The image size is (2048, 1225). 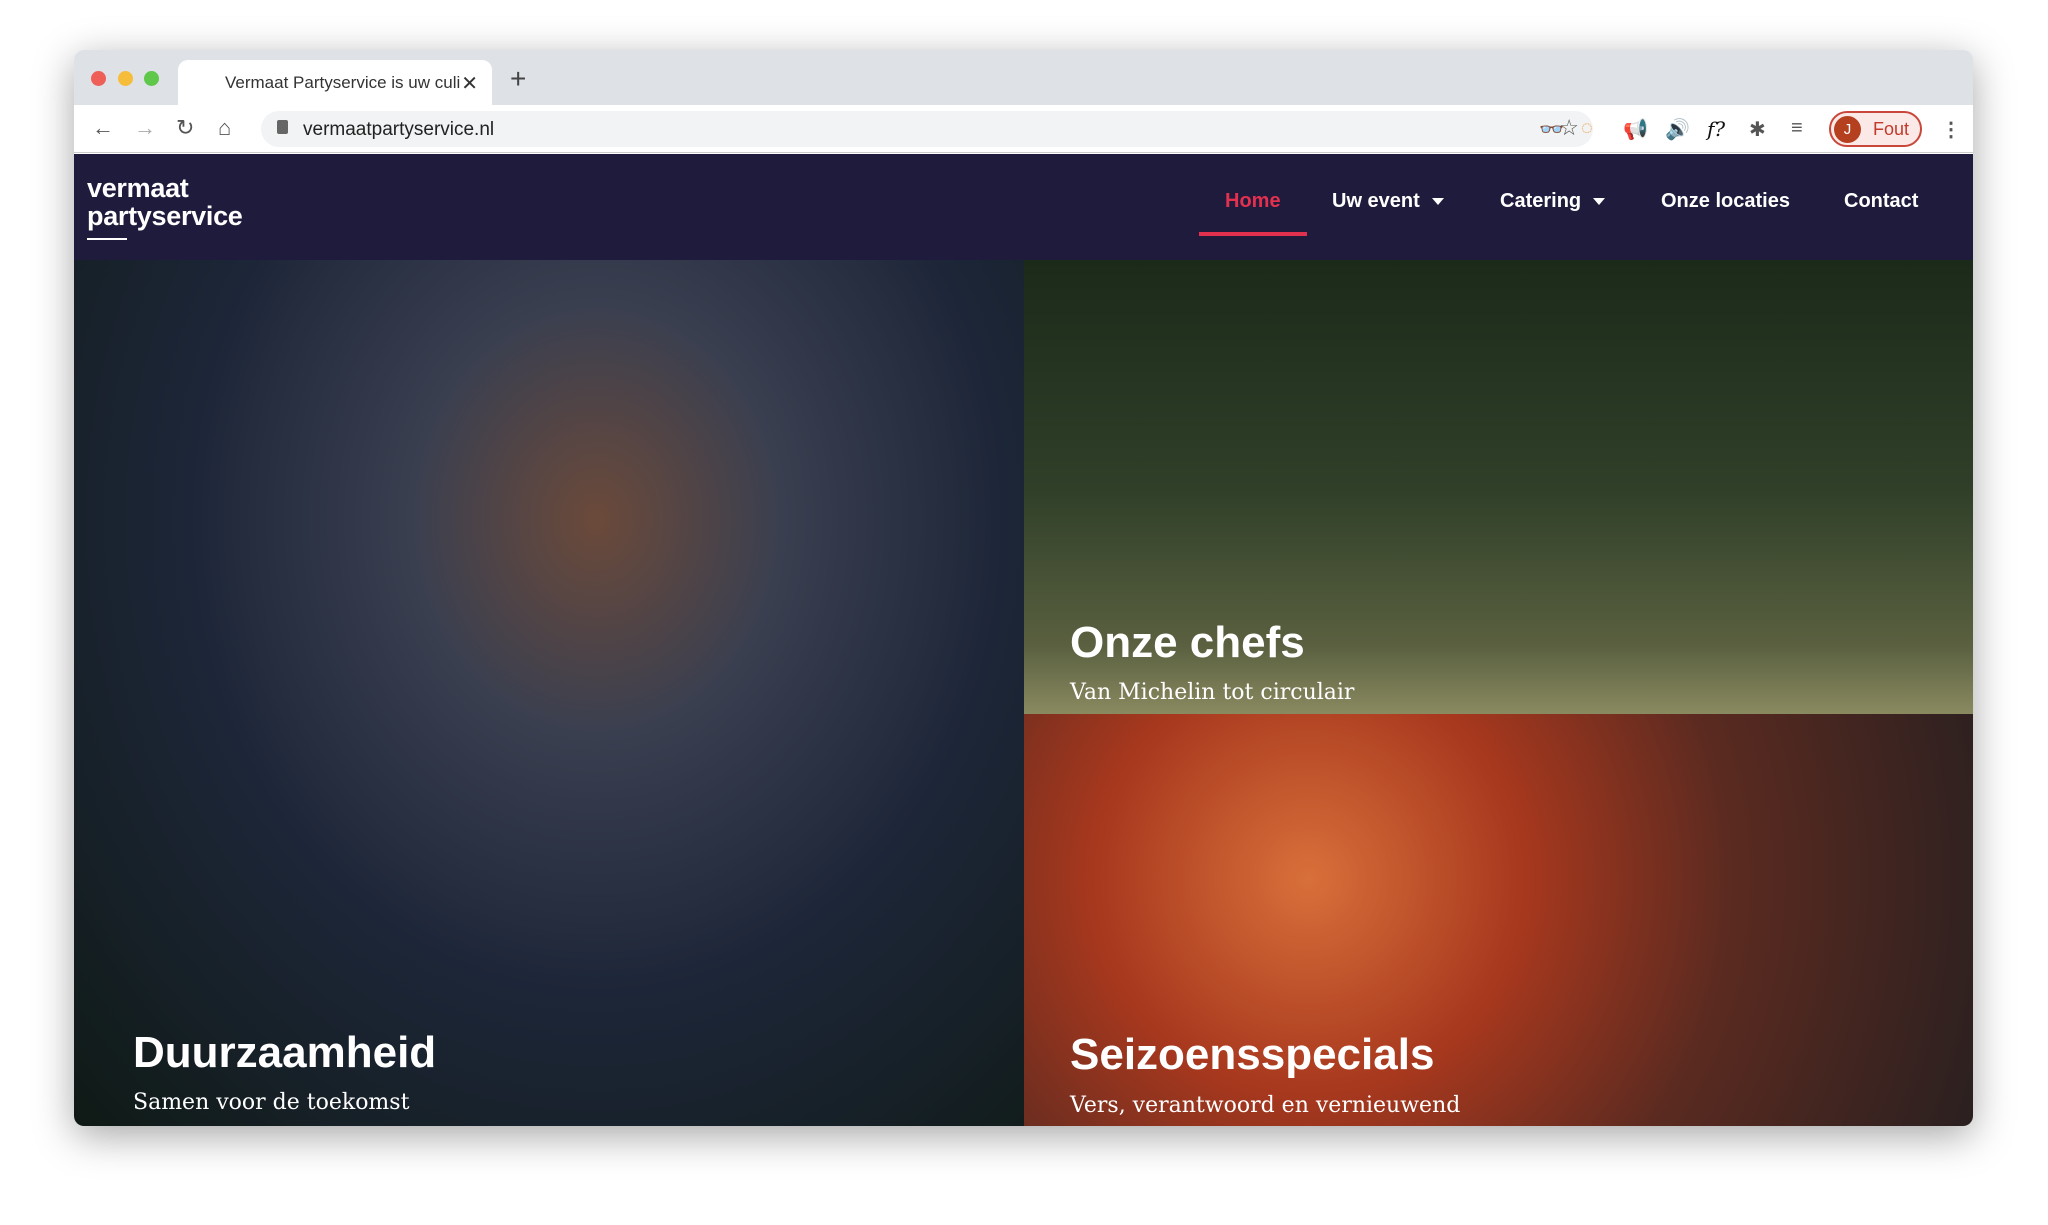 I want to click on forward-icon: →, so click(x=145, y=128).